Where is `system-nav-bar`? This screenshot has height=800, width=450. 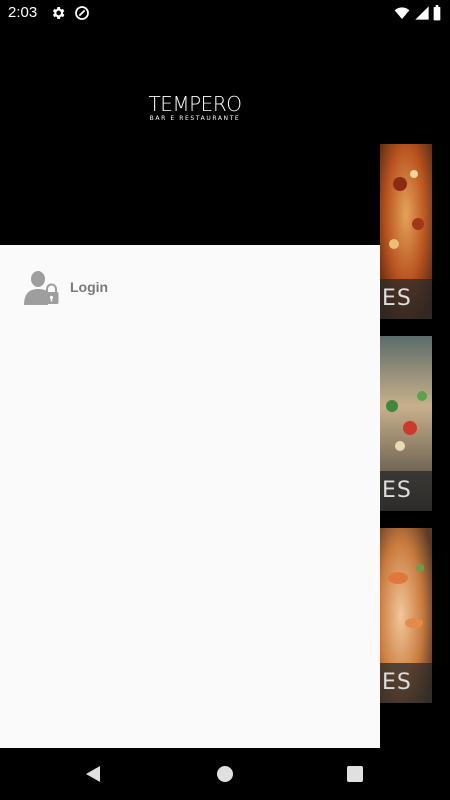
system-nav-bar is located at coordinates (225, 774).